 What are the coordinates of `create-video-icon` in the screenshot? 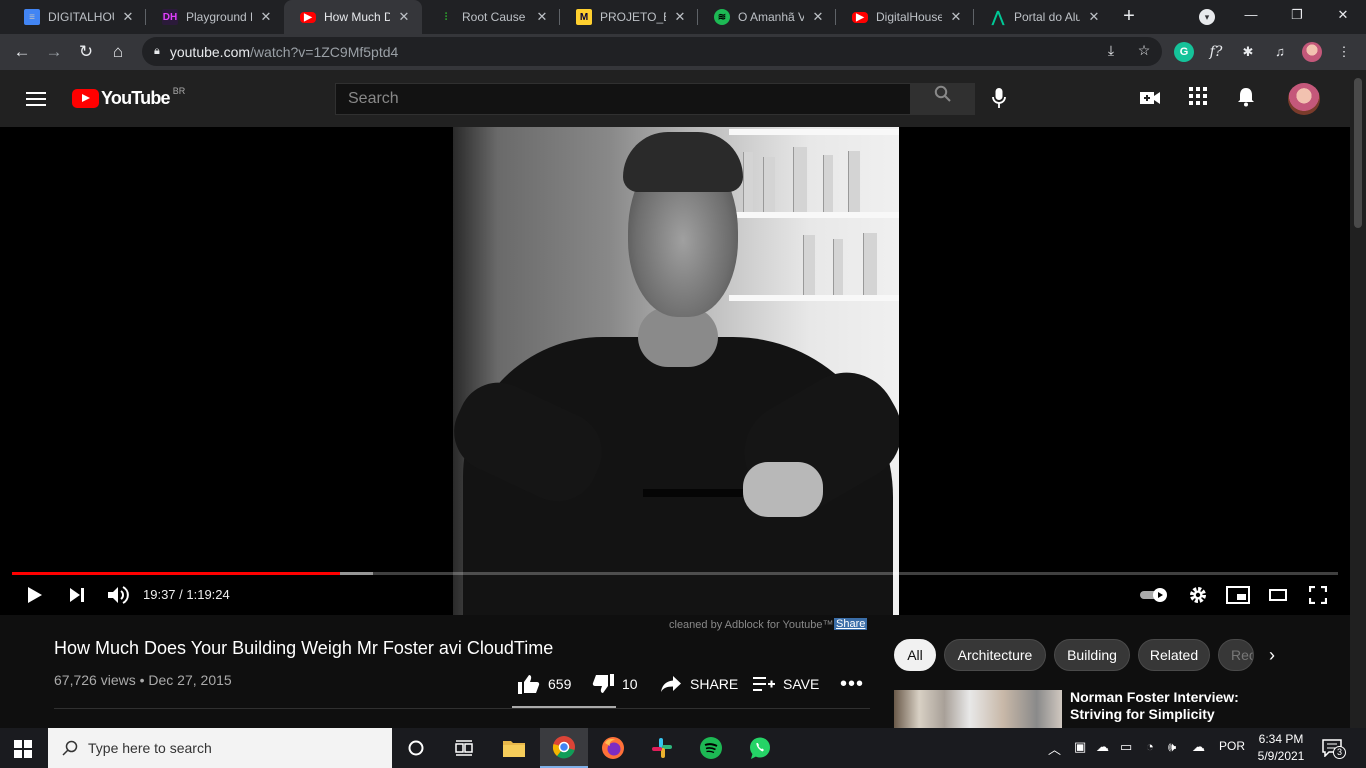 It's located at (1150, 99).